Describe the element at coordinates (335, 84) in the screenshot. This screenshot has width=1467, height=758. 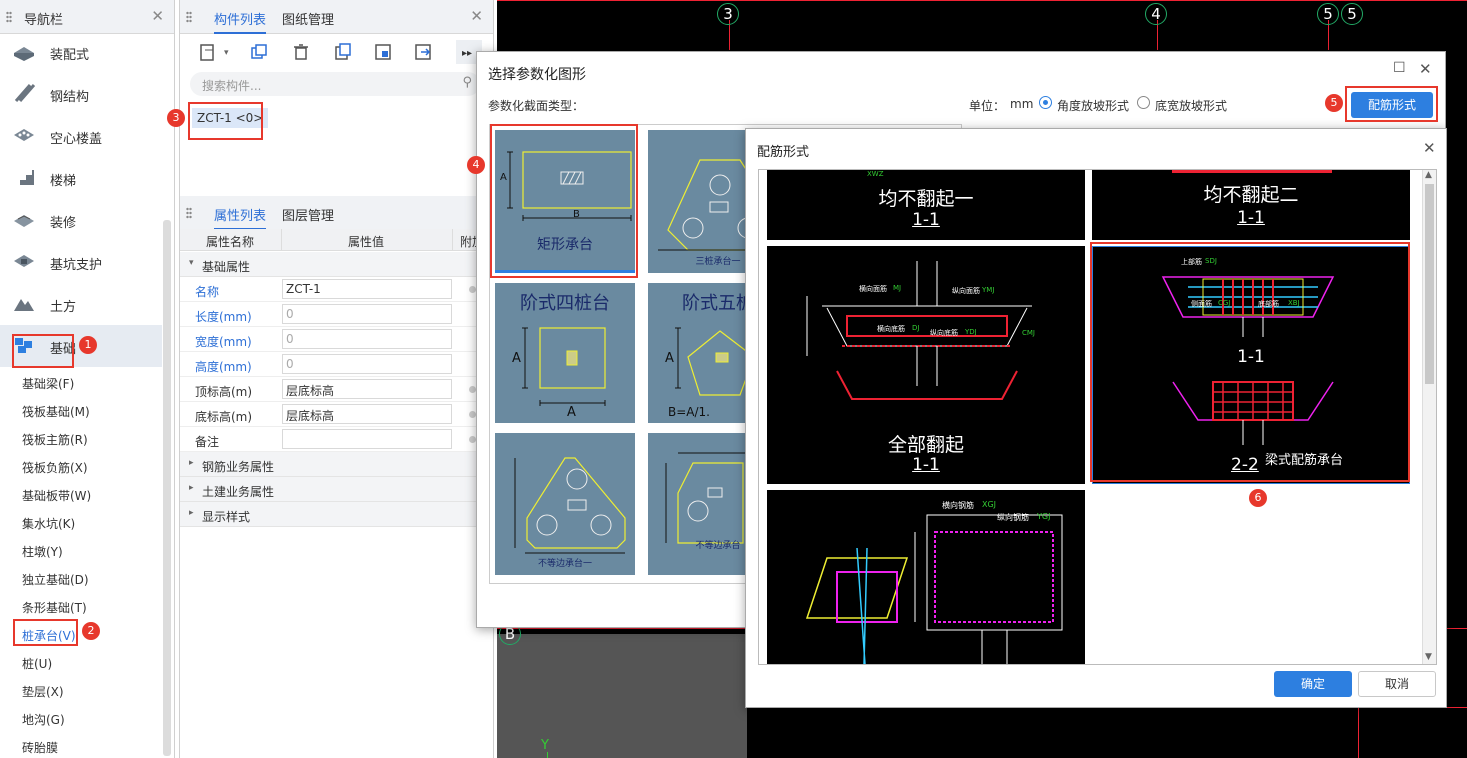
I see `search-input: 搜索构件... ⚲` at that location.